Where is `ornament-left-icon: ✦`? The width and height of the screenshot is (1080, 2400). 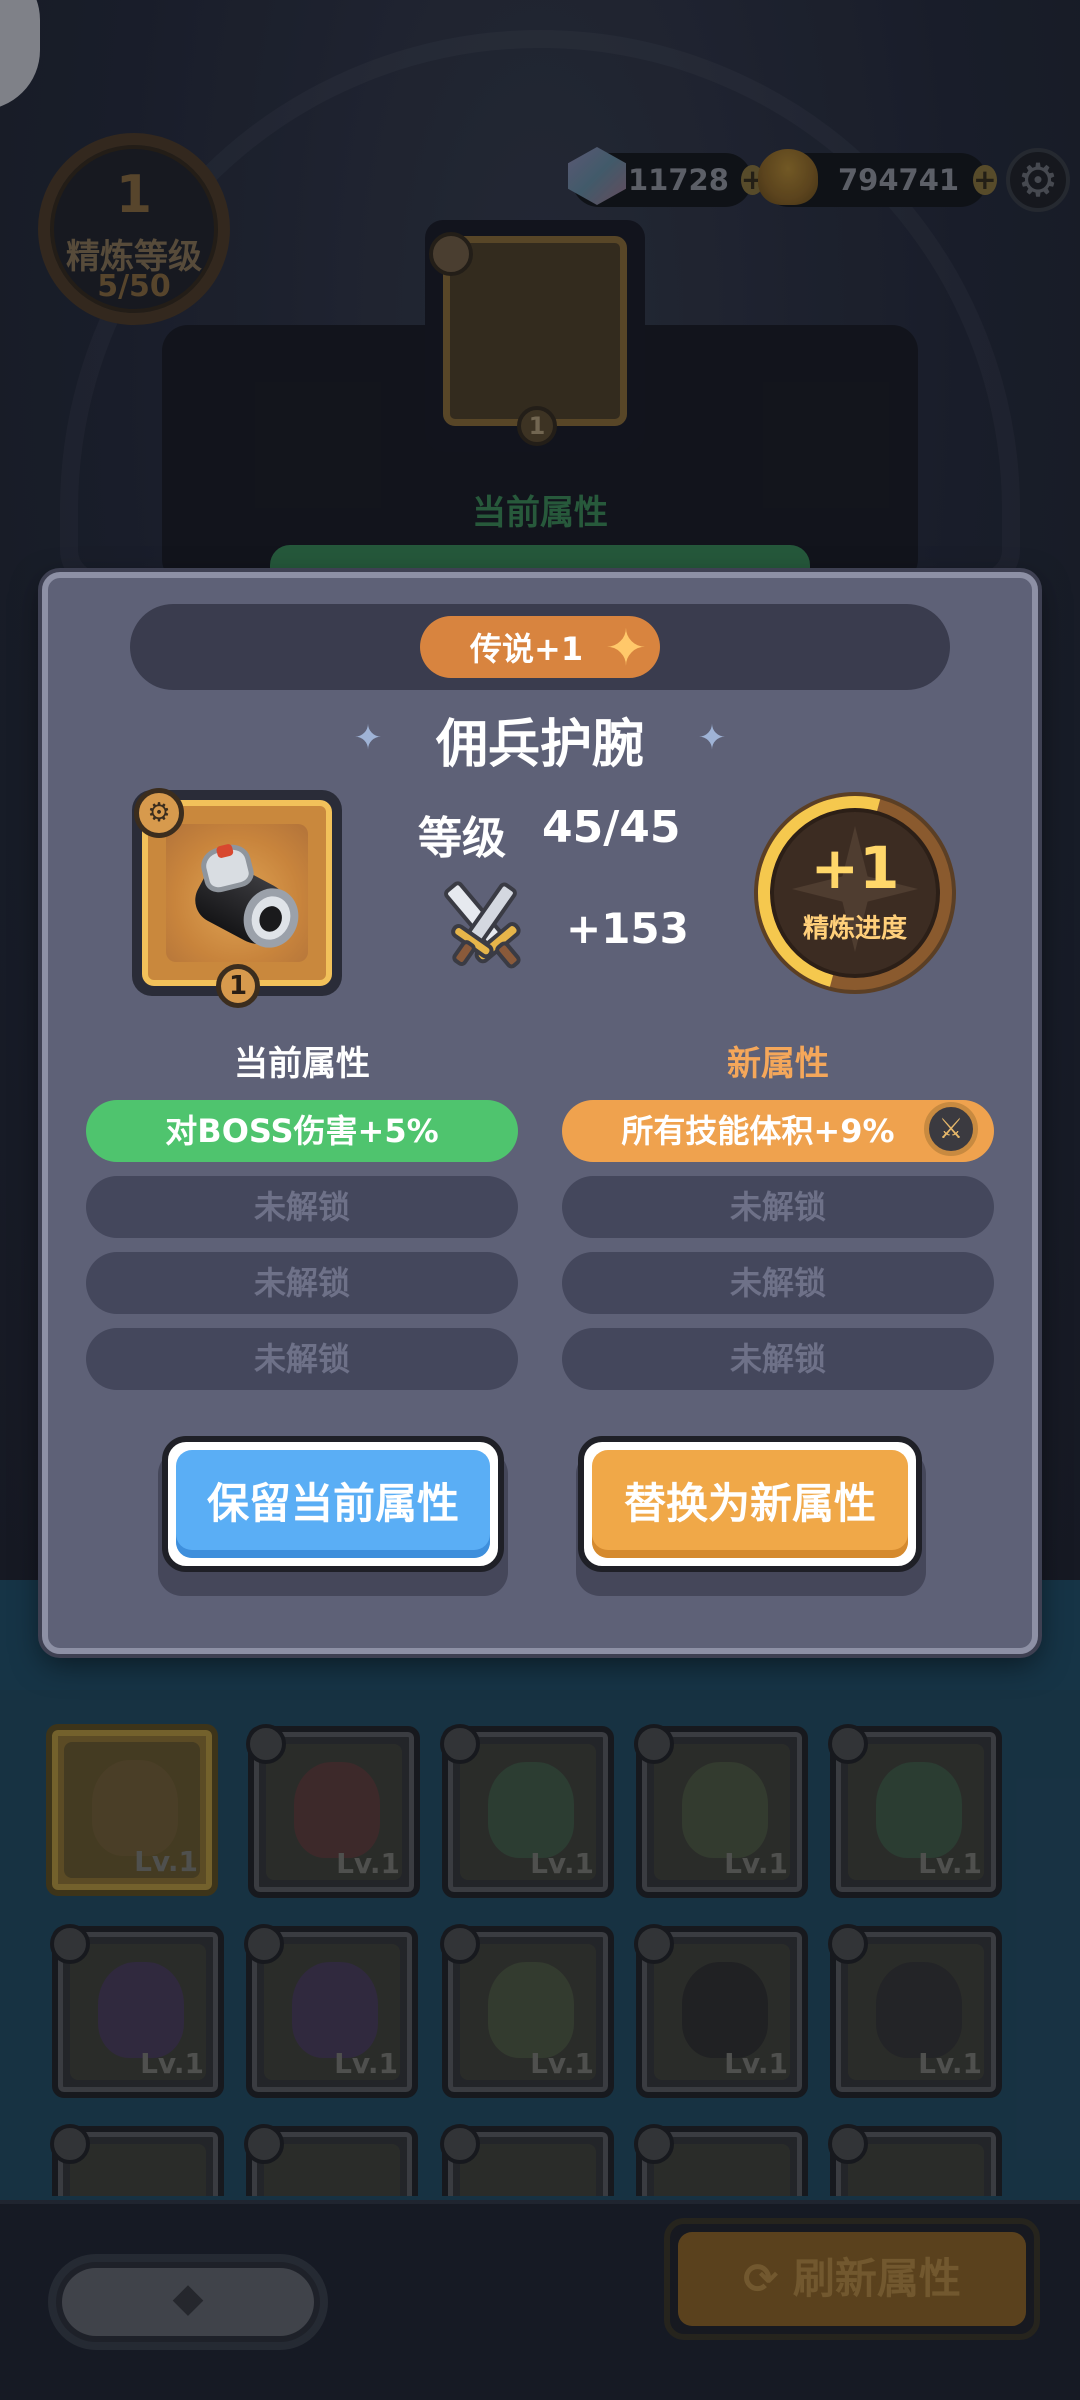 ornament-left-icon: ✦ is located at coordinates (368, 738).